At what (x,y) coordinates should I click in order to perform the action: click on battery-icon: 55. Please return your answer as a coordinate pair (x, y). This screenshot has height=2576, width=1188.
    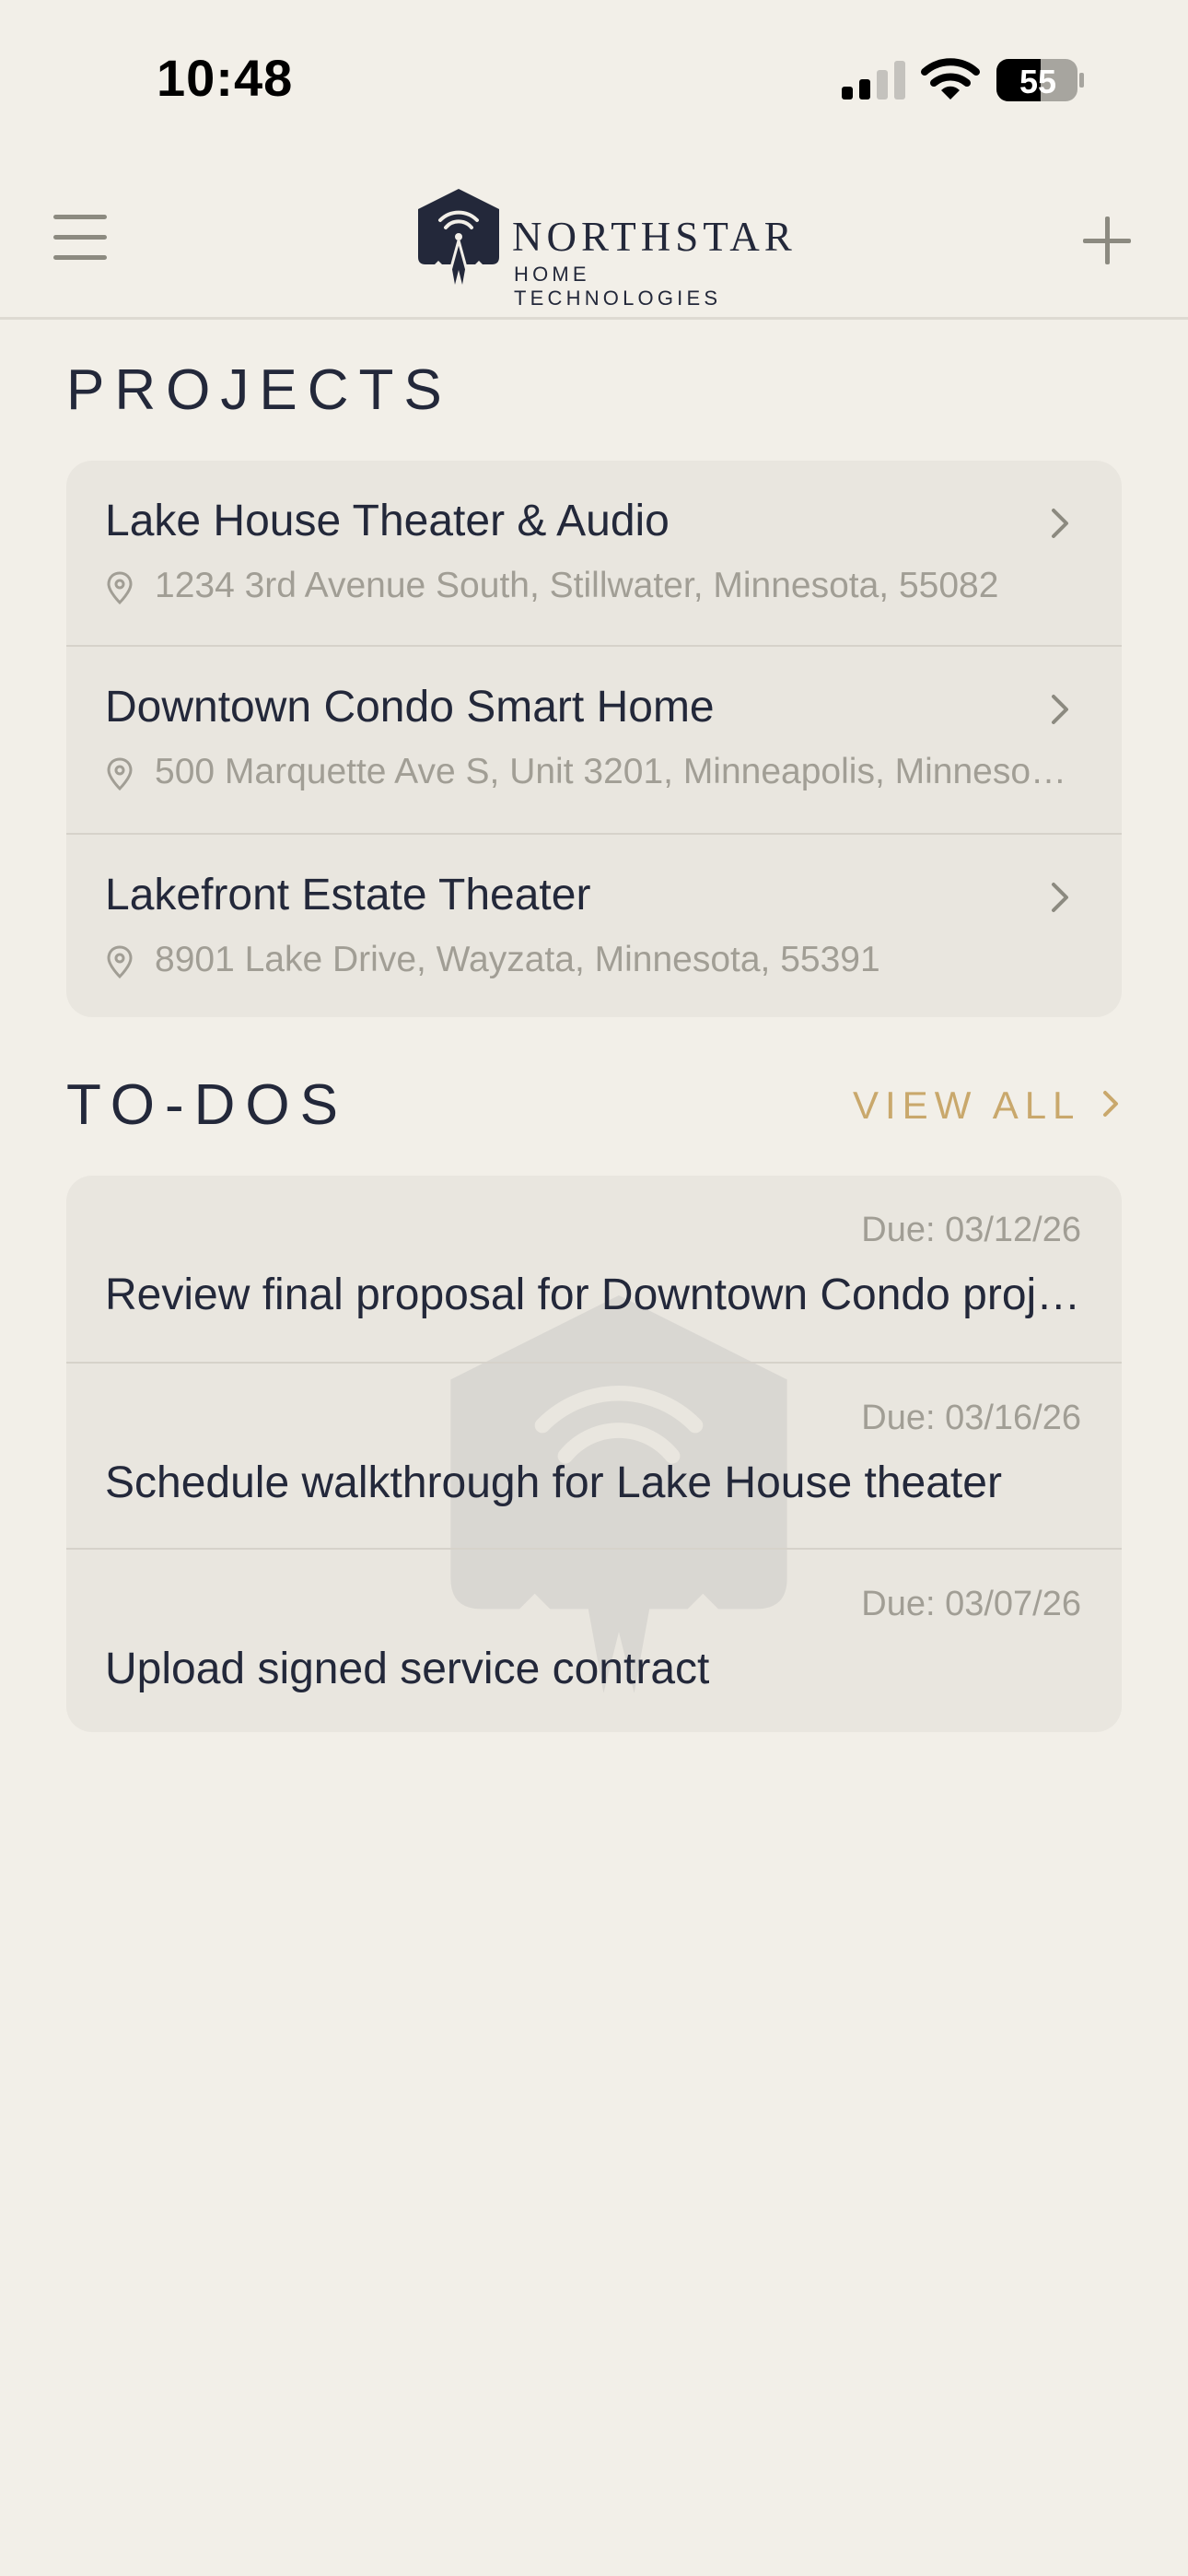
    Looking at the image, I should click on (1040, 80).